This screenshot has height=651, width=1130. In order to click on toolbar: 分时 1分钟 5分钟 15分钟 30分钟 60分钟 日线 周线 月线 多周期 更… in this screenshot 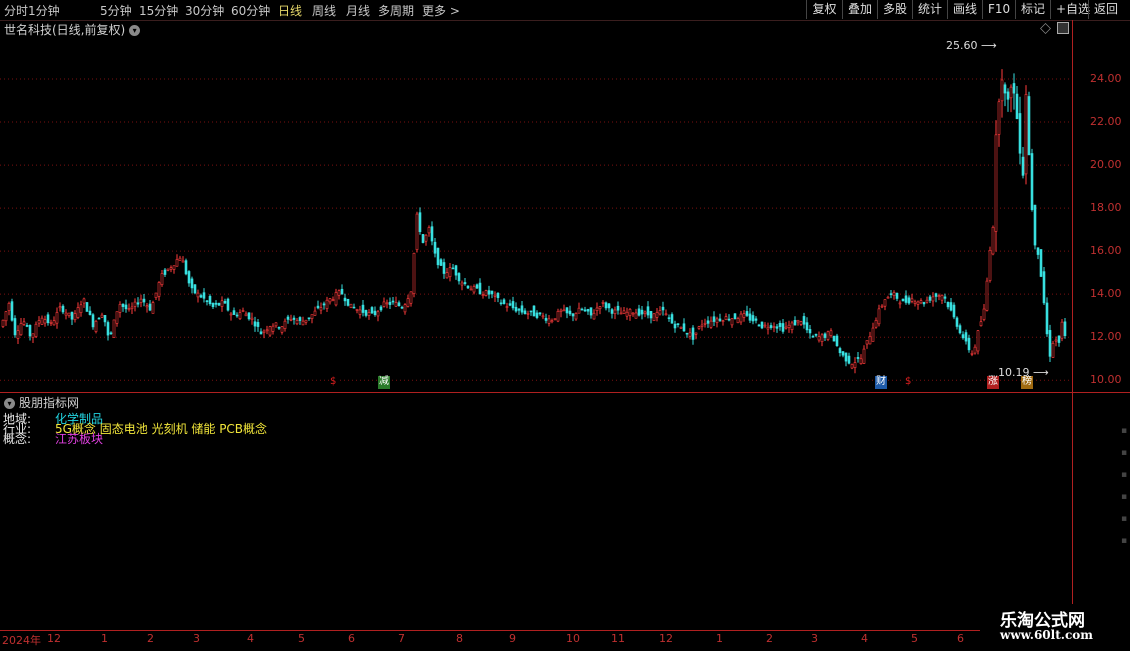, I will do `click(565, 10)`.